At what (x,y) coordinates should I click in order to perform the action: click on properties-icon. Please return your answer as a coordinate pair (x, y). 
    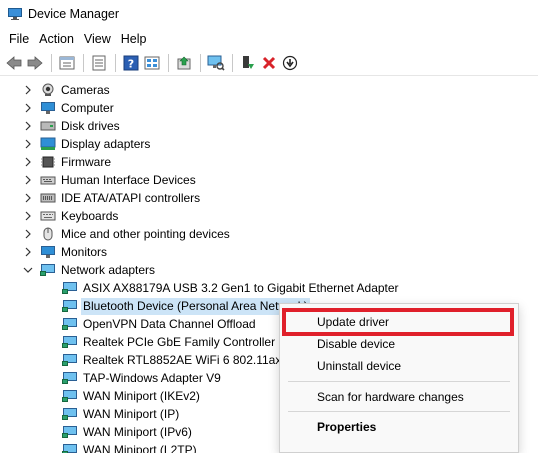
    Looking at the image, I should click on (67, 63).